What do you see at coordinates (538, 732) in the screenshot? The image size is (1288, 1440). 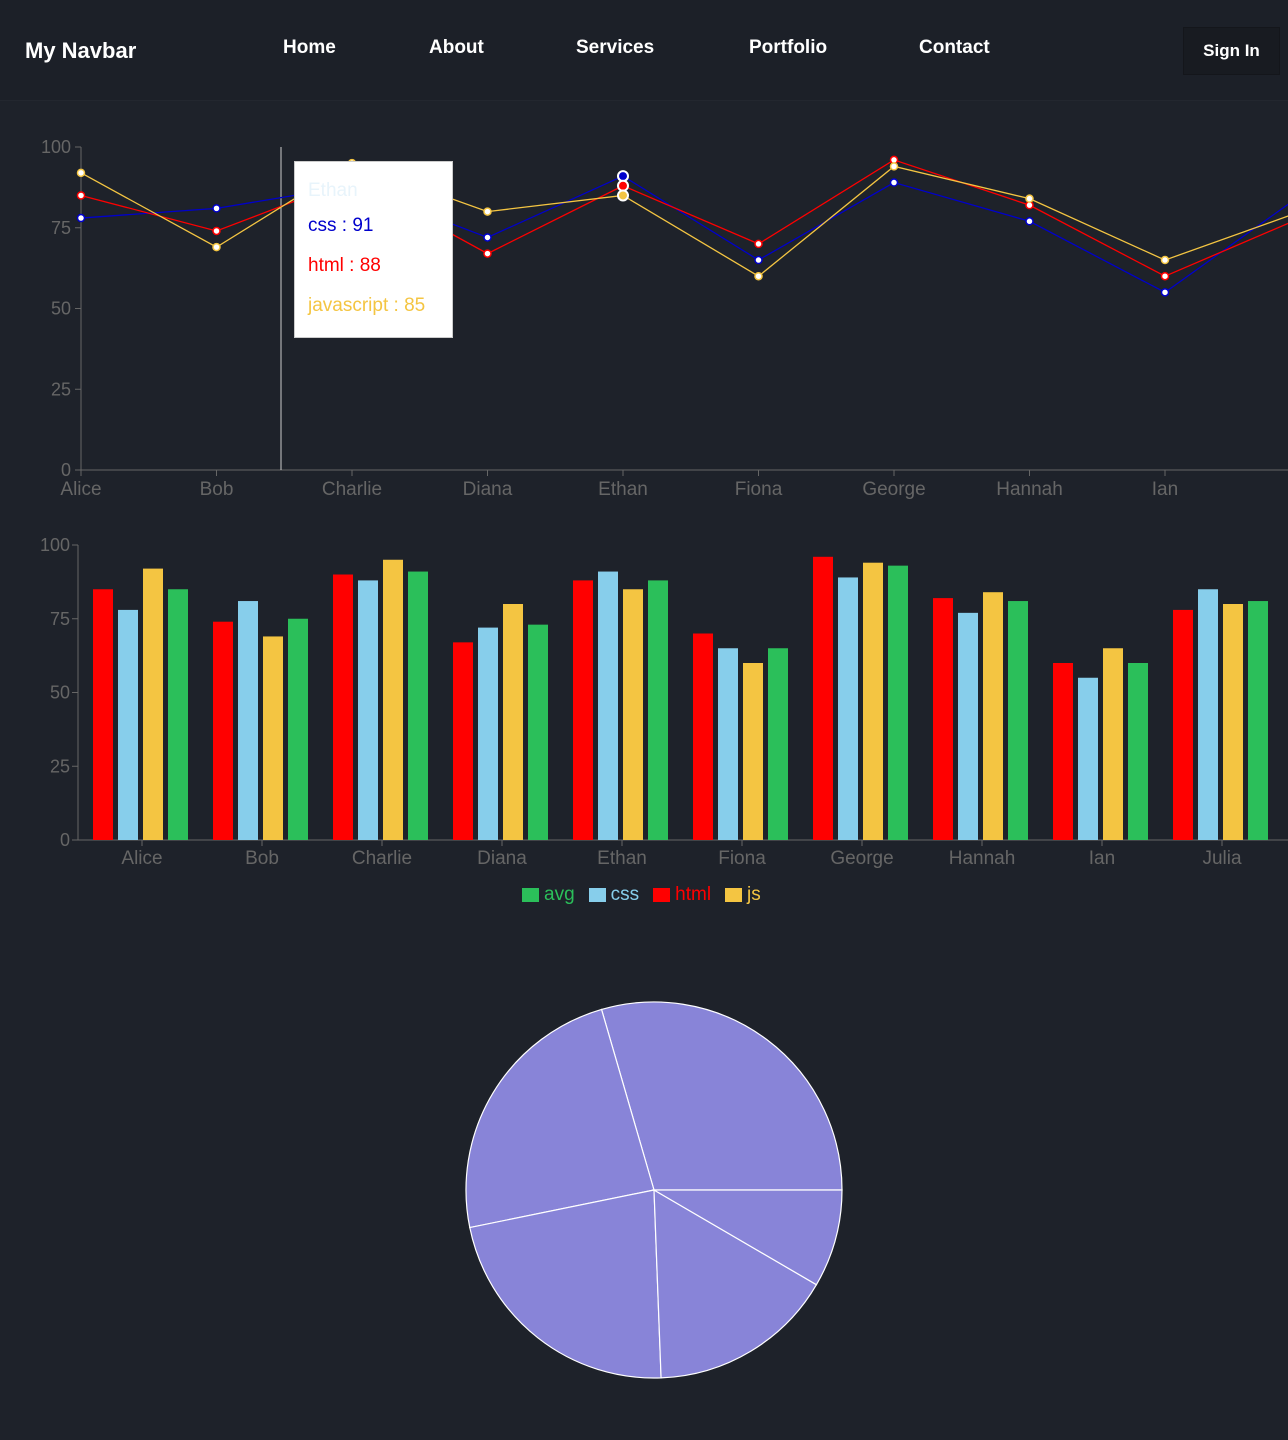 I see `bar-avg-diana` at bounding box center [538, 732].